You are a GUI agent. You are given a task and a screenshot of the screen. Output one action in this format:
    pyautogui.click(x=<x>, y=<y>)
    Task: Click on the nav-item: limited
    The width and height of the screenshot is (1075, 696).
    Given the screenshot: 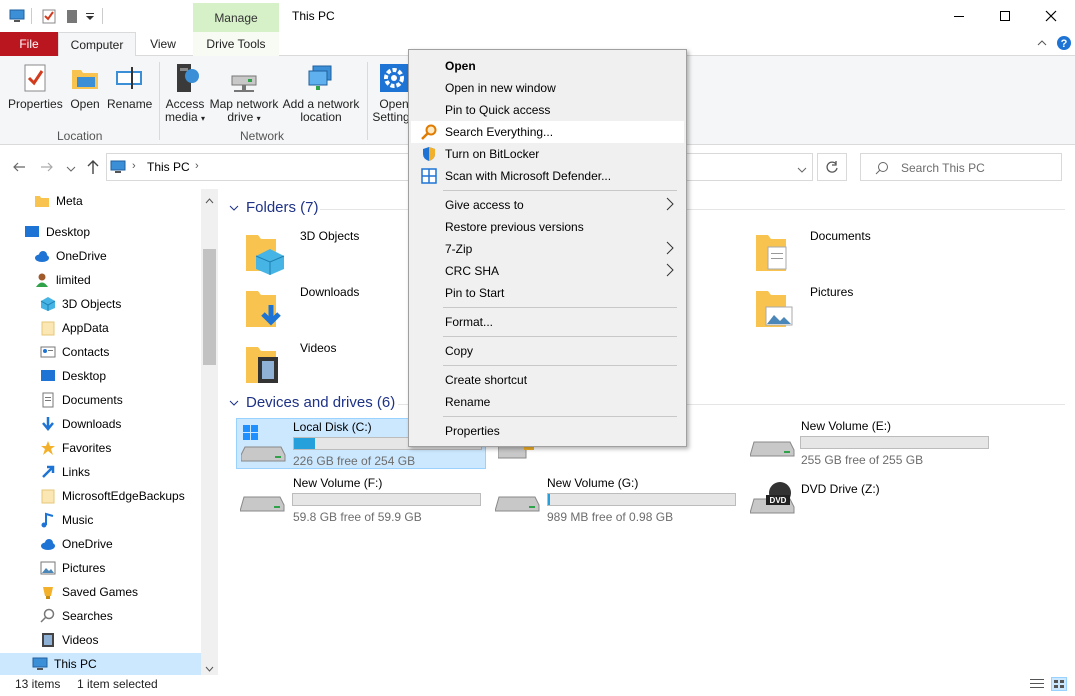 What is the action you would take?
    pyautogui.click(x=62, y=280)
    